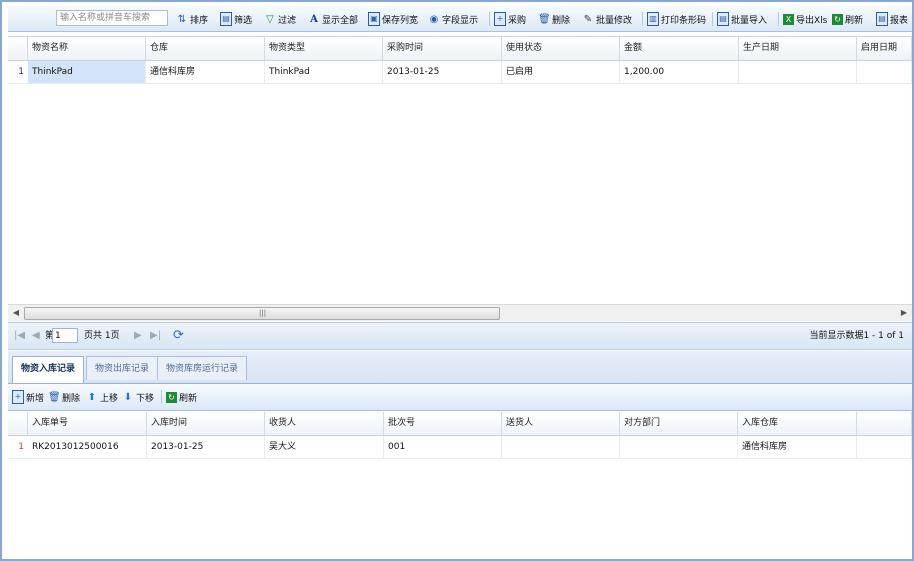 This screenshot has width=914, height=561. What do you see at coordinates (122, 368) in the screenshot?
I see `tab-outbound-records: 物资出库记录` at bounding box center [122, 368].